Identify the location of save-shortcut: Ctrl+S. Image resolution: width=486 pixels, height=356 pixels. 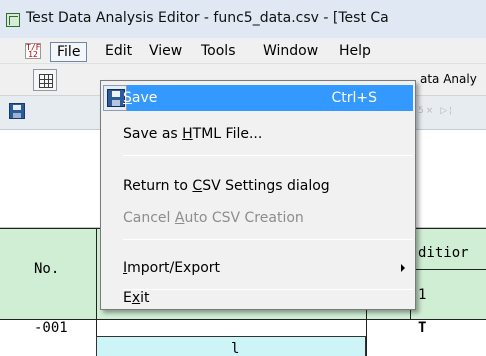
(354, 98).